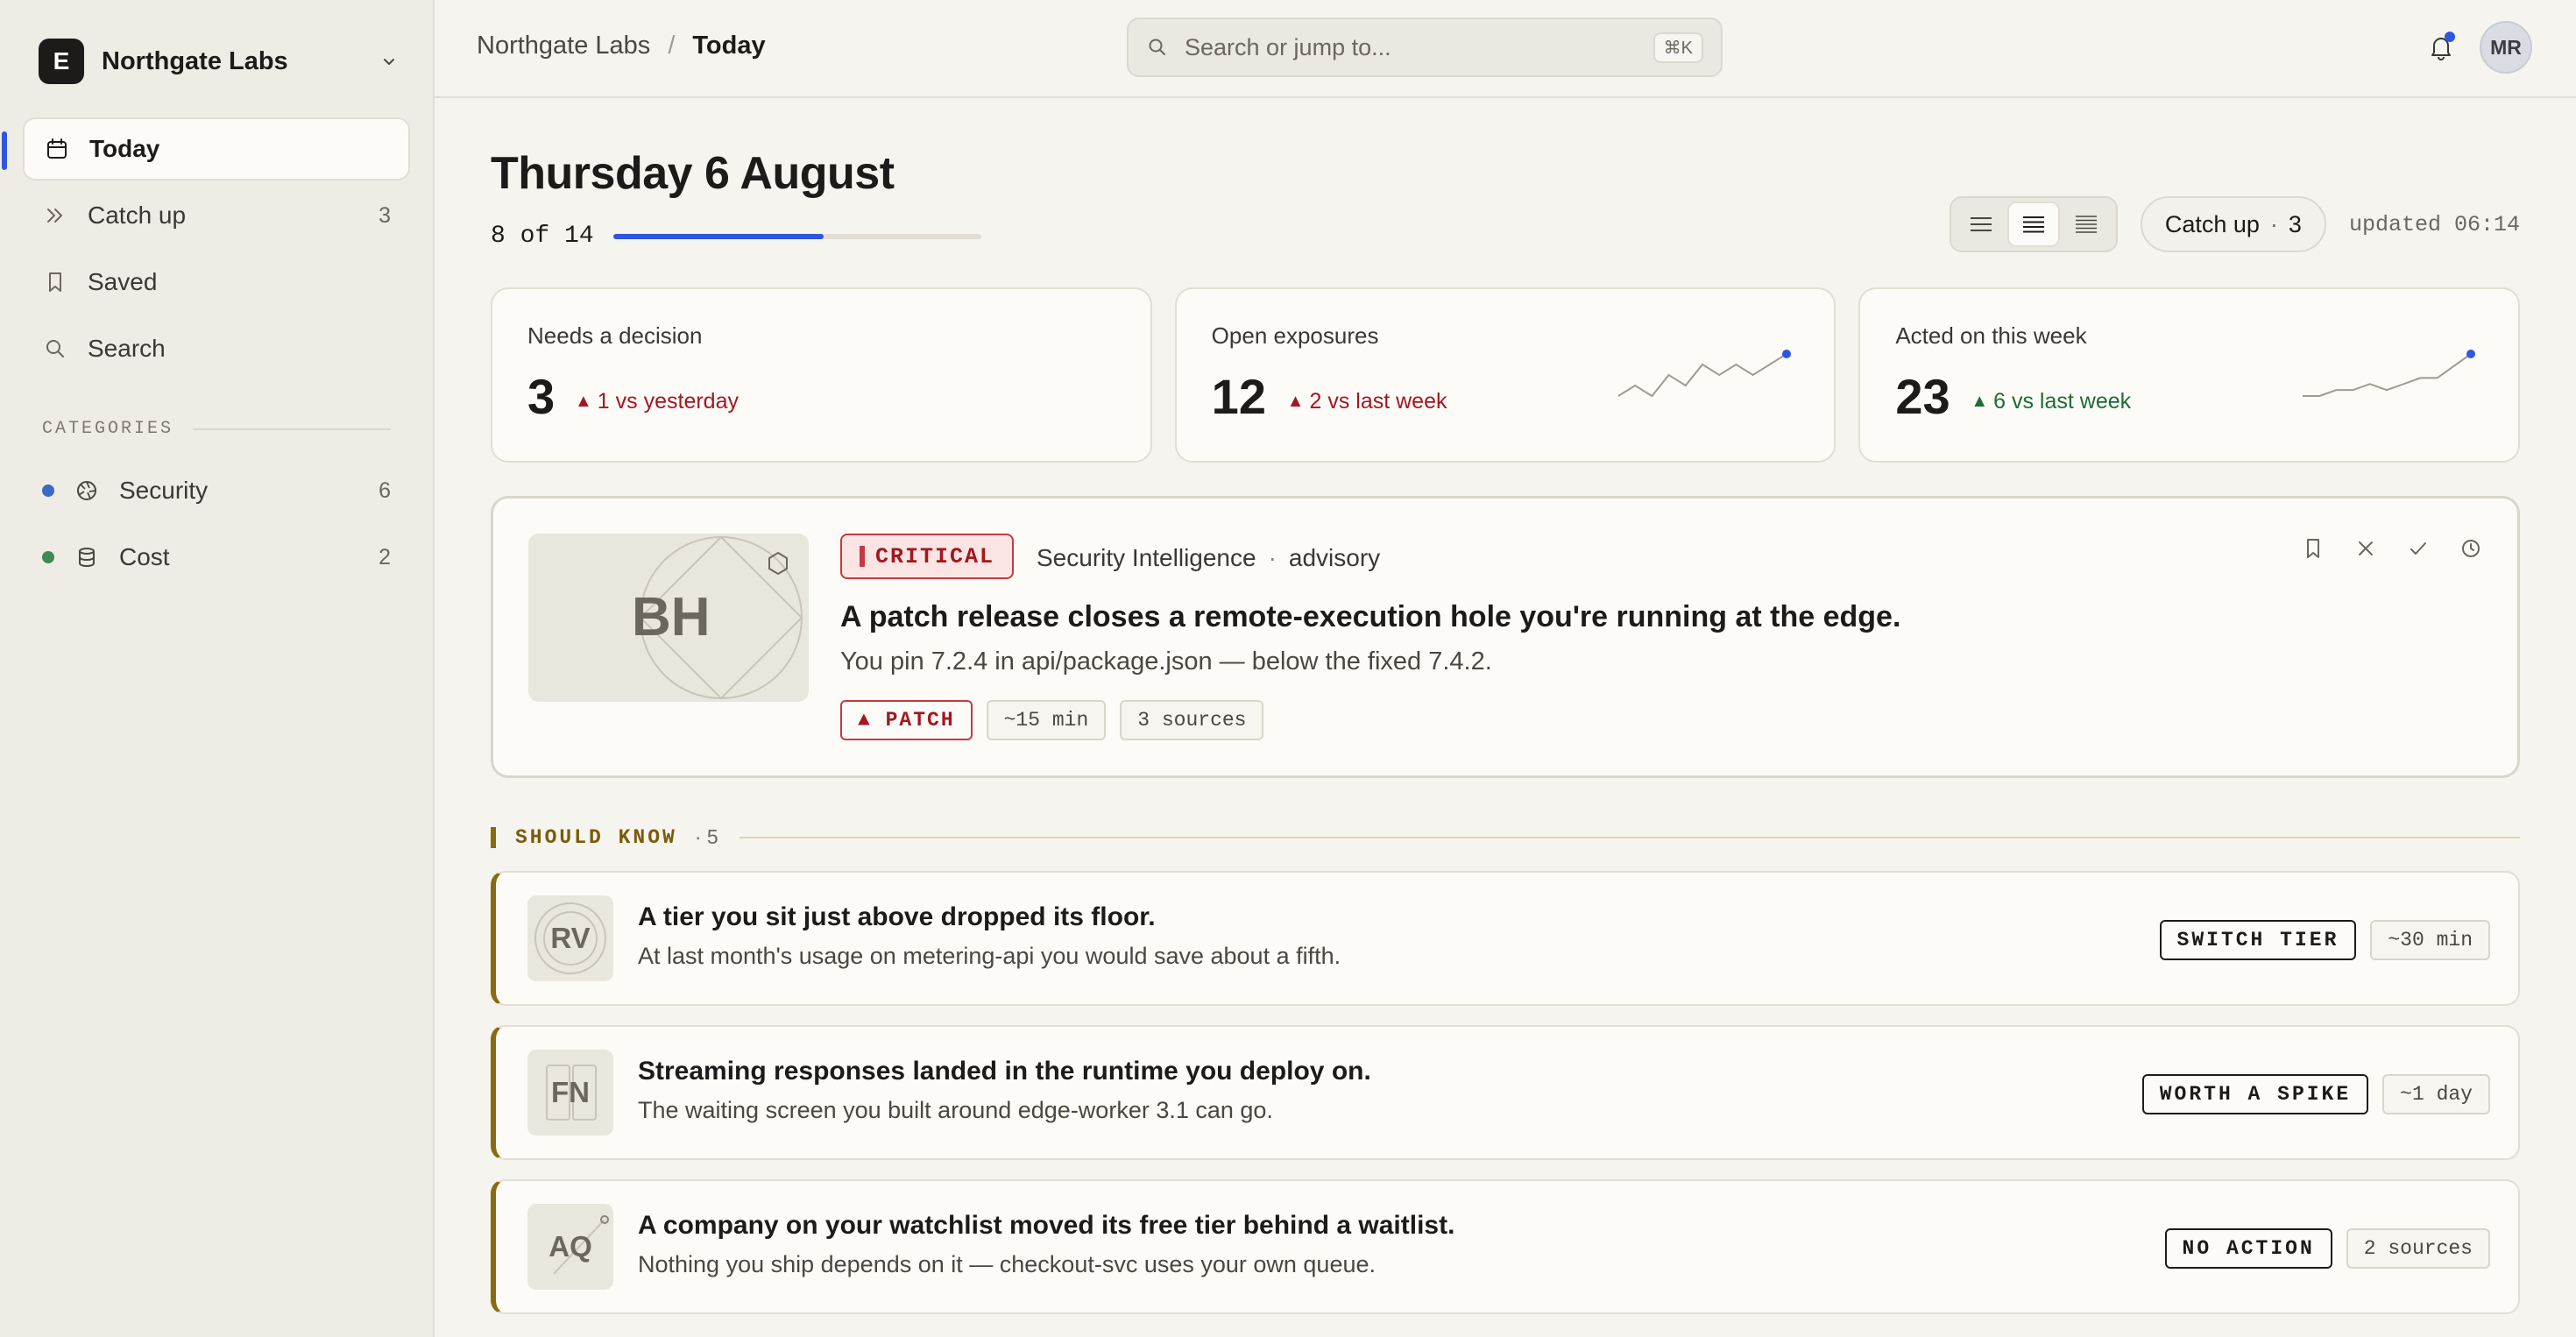  What do you see at coordinates (385, 215) in the screenshot?
I see `sidebar-item-count: 3` at bounding box center [385, 215].